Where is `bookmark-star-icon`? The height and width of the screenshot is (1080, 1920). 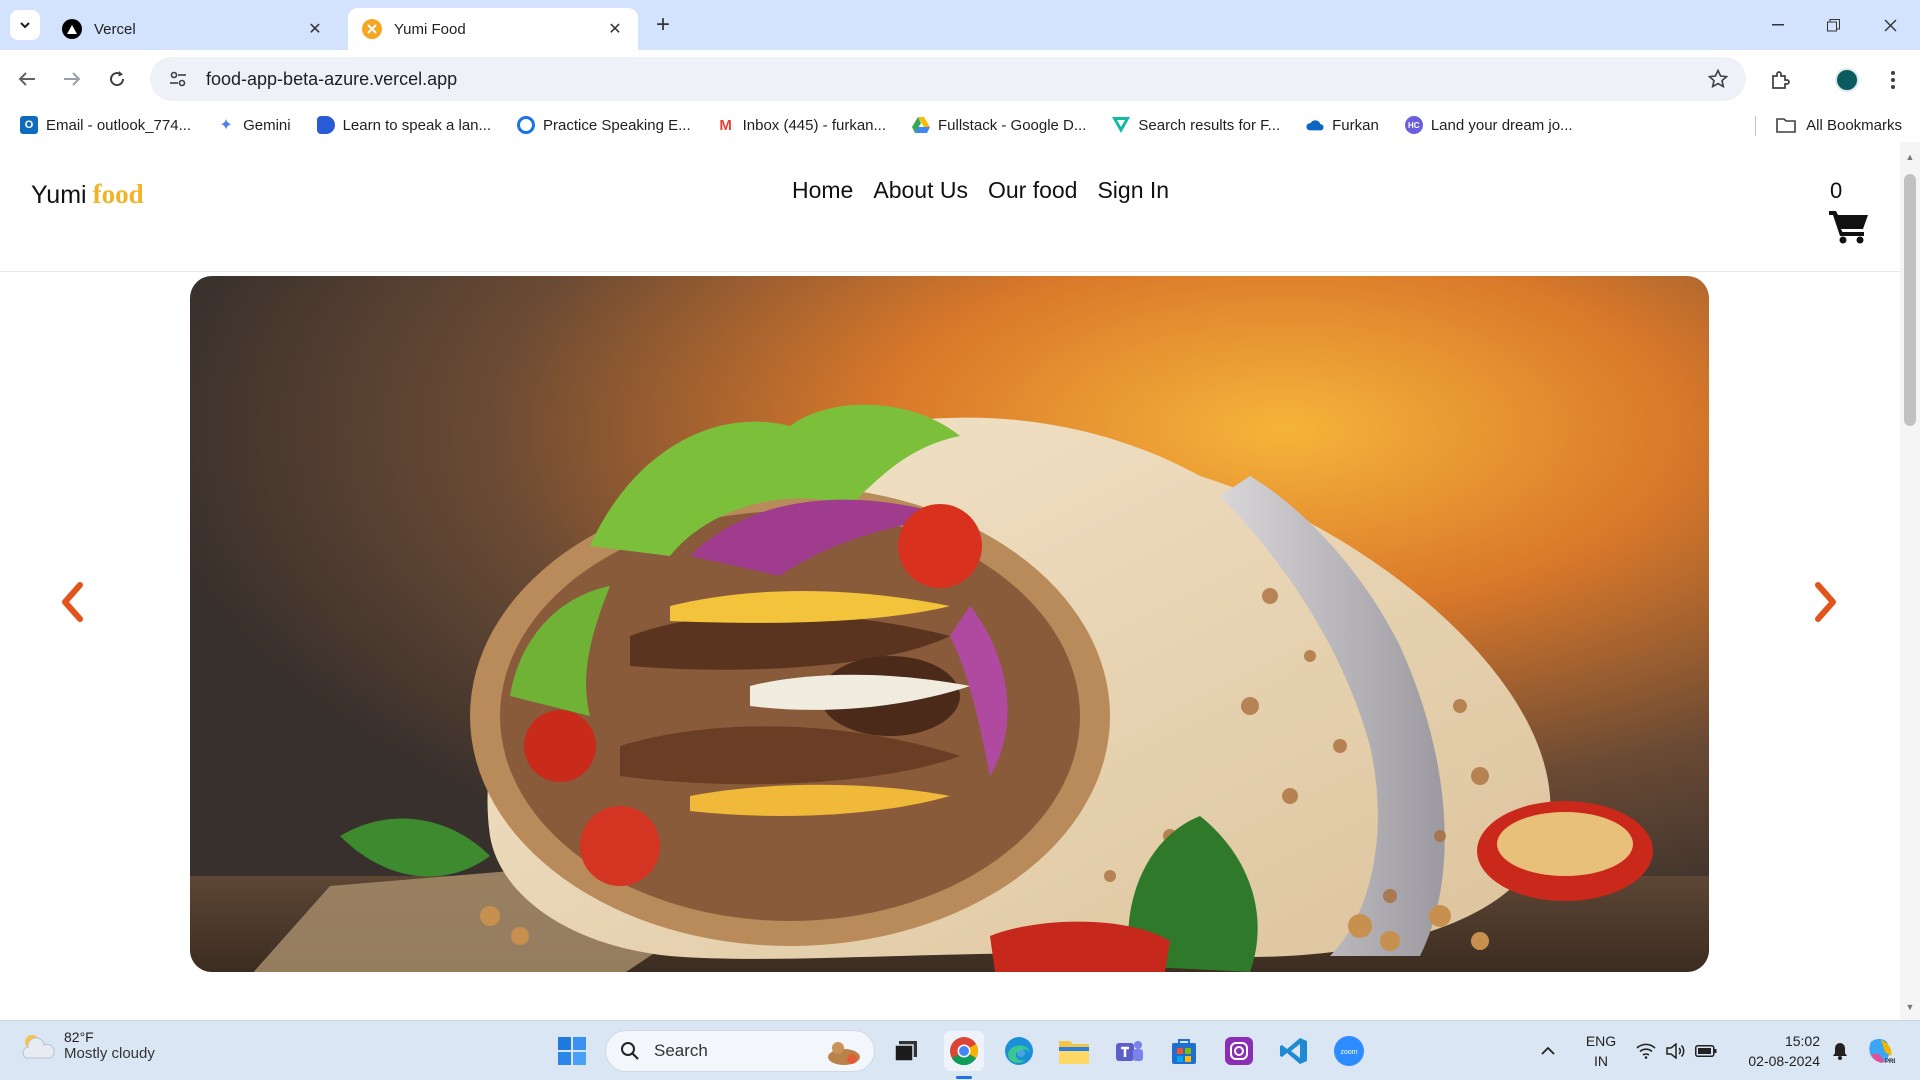 bookmark-star-icon is located at coordinates (1718, 79).